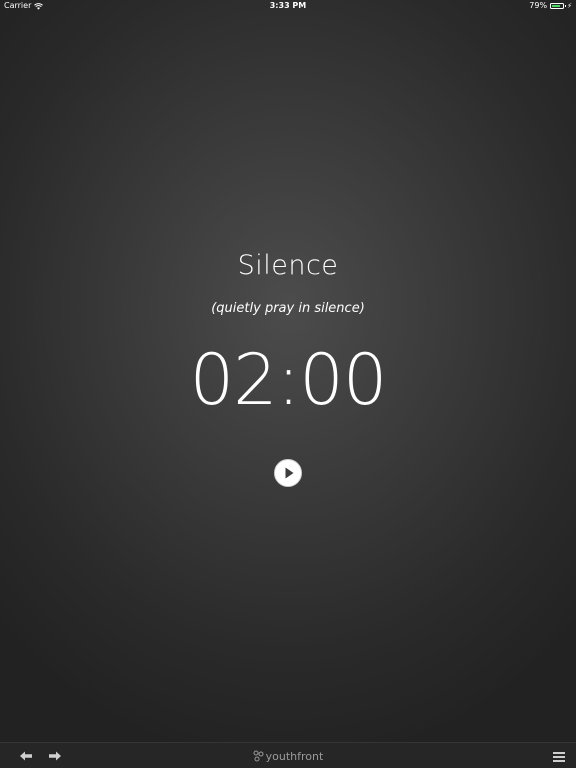 The width and height of the screenshot is (576, 768). I want to click on step-title: Silence, so click(288, 265).